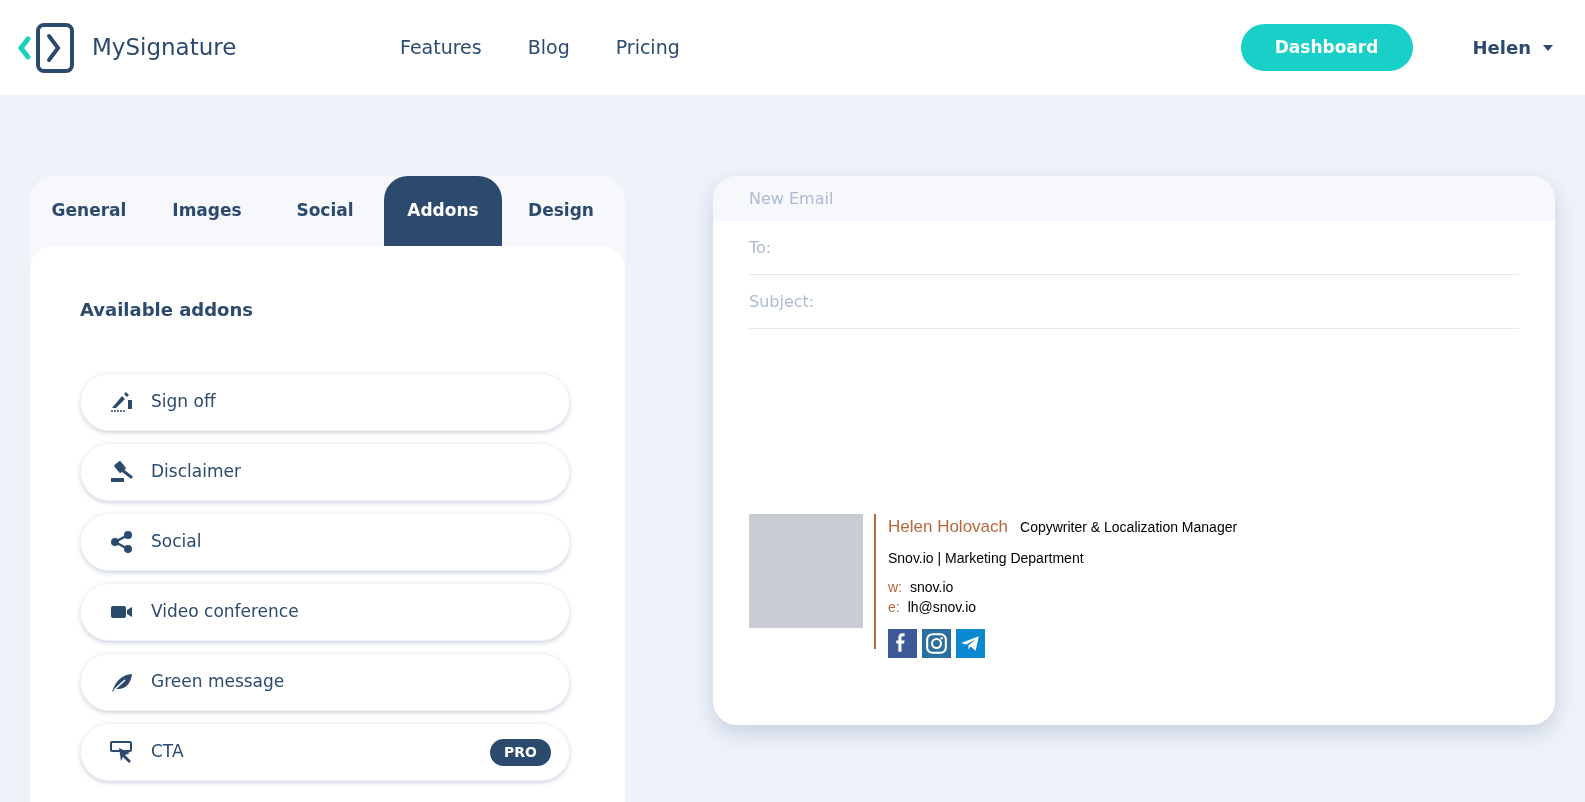  I want to click on tab: Social, so click(325, 211).